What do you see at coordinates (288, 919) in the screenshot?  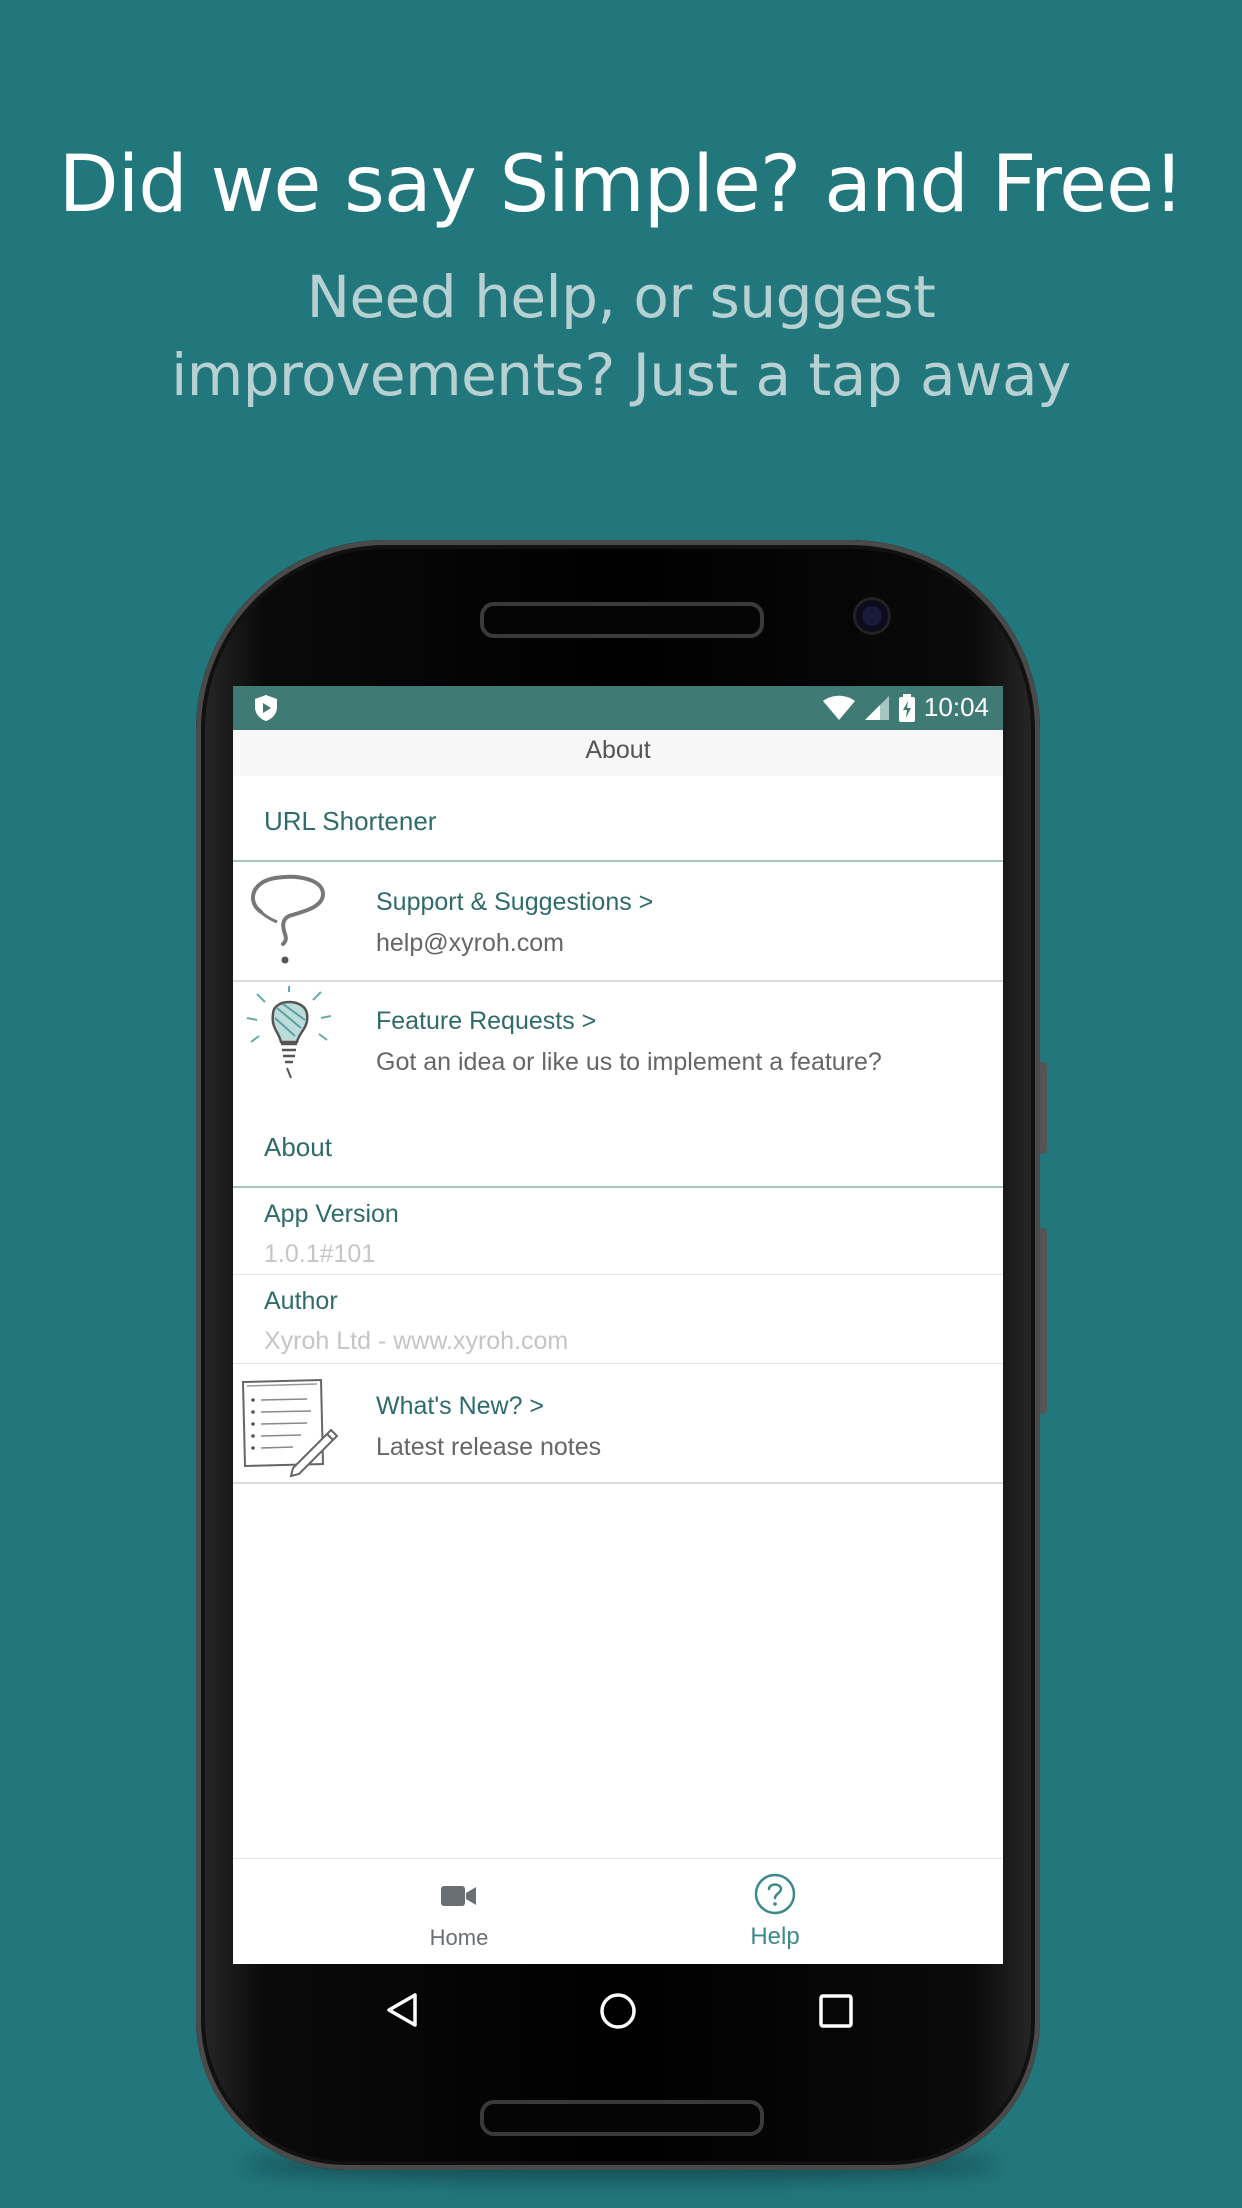 I see `question-mark-sketch-icon` at bounding box center [288, 919].